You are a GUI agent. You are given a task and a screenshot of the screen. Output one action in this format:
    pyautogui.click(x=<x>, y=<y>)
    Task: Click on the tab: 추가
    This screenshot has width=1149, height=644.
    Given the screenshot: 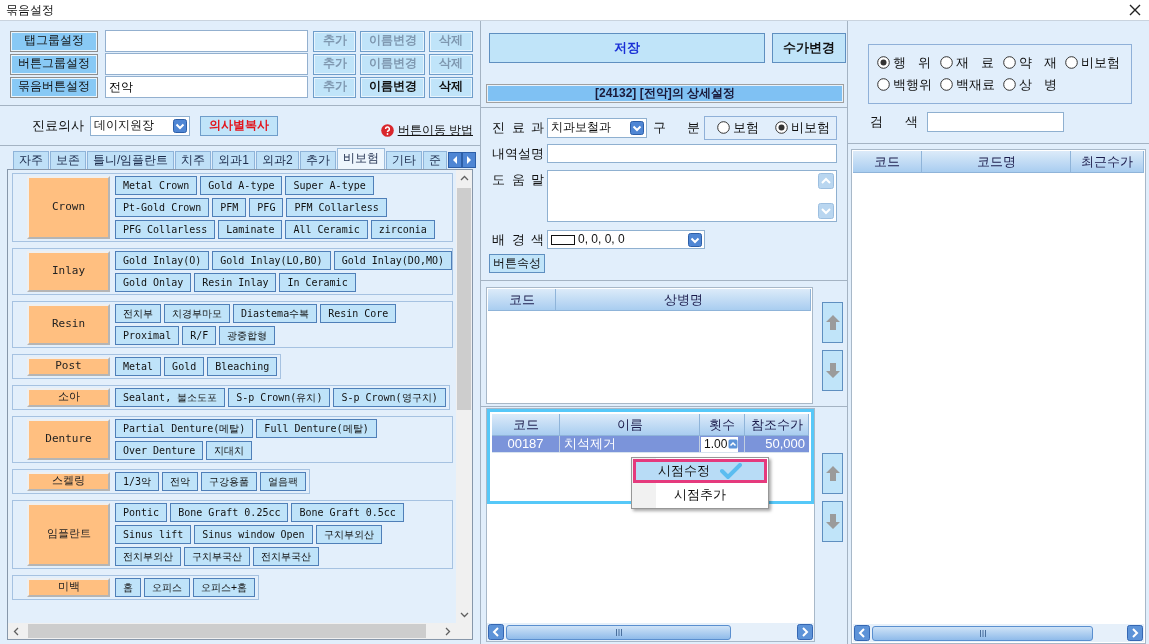 What is the action you would take?
    pyautogui.click(x=317, y=160)
    